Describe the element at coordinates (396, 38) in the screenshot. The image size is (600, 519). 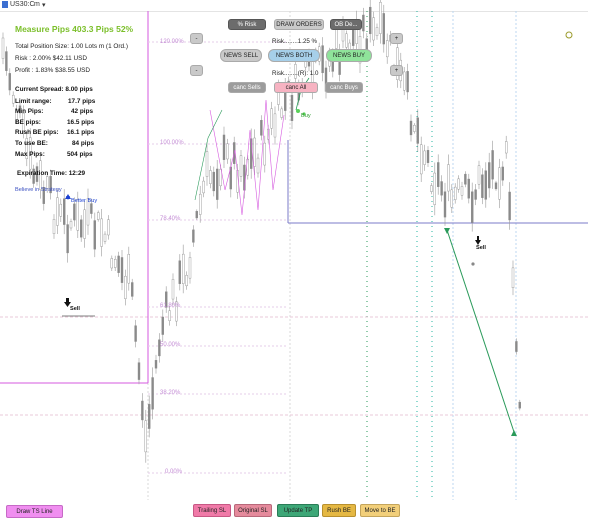
I see `risk-plus-button: +` at that location.